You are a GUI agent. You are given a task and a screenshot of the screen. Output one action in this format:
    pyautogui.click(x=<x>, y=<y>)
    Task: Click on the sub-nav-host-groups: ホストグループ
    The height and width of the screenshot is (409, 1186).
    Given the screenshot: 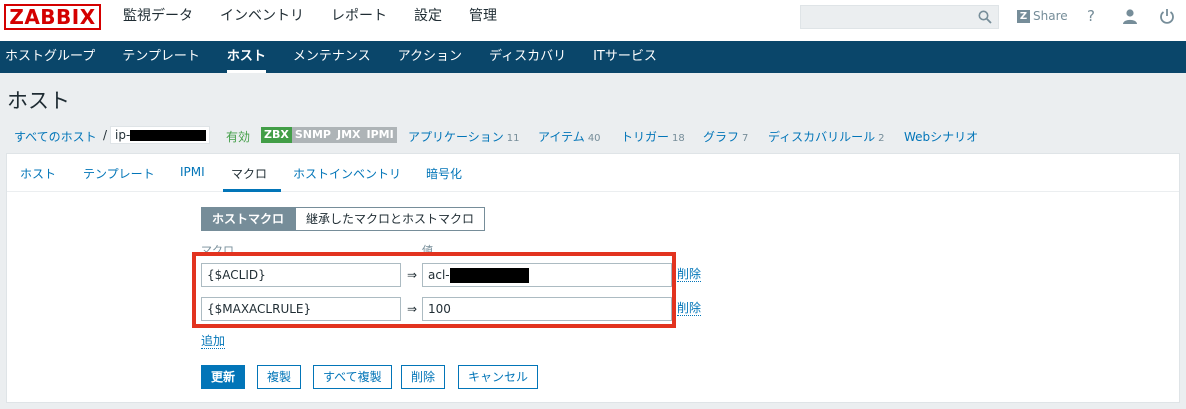 What is the action you would take?
    pyautogui.click(x=50, y=57)
    